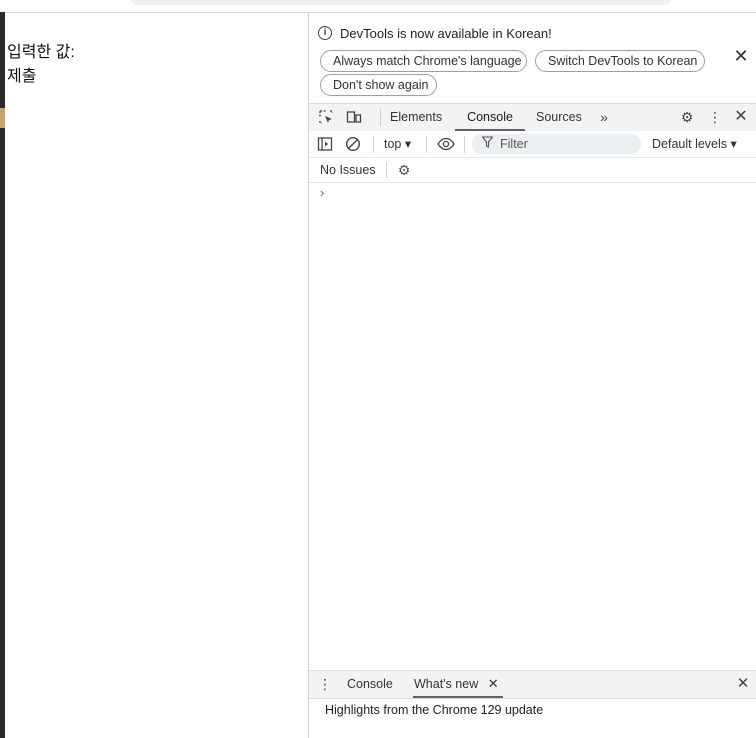 The height and width of the screenshot is (738, 756). Describe the element at coordinates (370, 684) in the screenshot. I see `drawer-tab-console: Console` at that location.